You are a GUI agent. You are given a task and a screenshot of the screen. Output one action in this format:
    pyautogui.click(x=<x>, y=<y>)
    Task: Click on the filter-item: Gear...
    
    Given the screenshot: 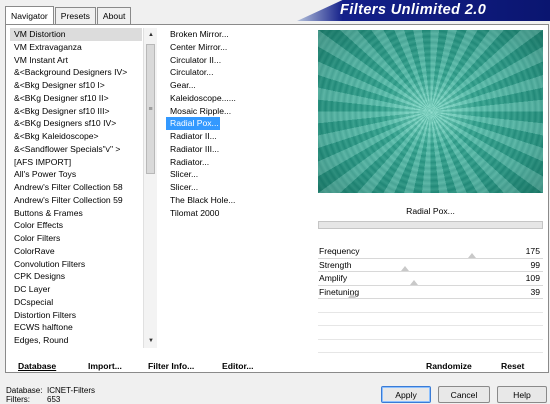 What is the action you would take?
    pyautogui.click(x=238, y=85)
    